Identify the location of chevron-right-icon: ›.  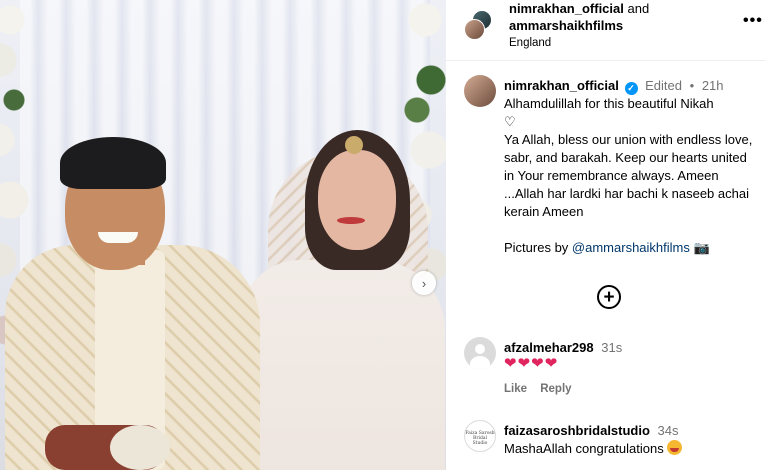
(424, 283).